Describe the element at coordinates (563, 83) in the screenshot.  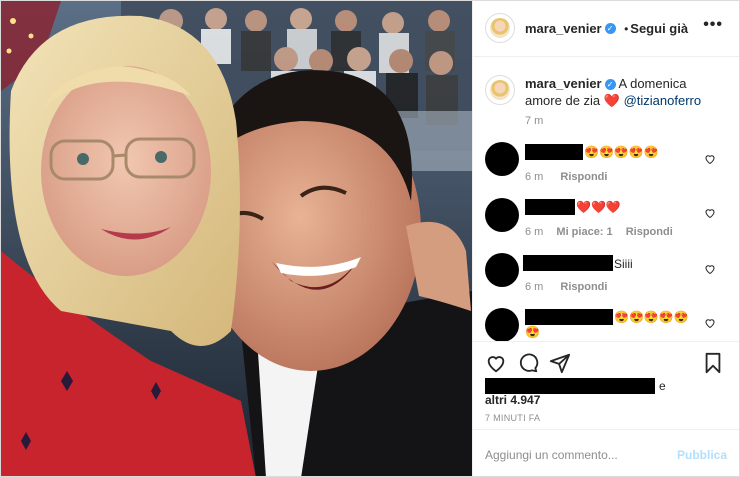
I see `caption-username: mara_venier` at that location.